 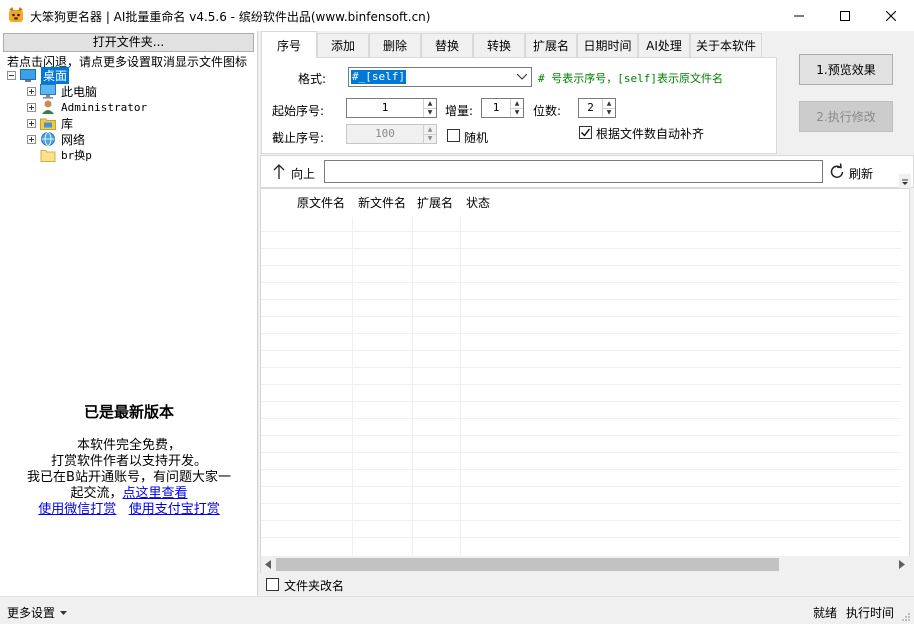 I want to click on tree-item-this-pc: 此电脑, so click(x=129, y=91).